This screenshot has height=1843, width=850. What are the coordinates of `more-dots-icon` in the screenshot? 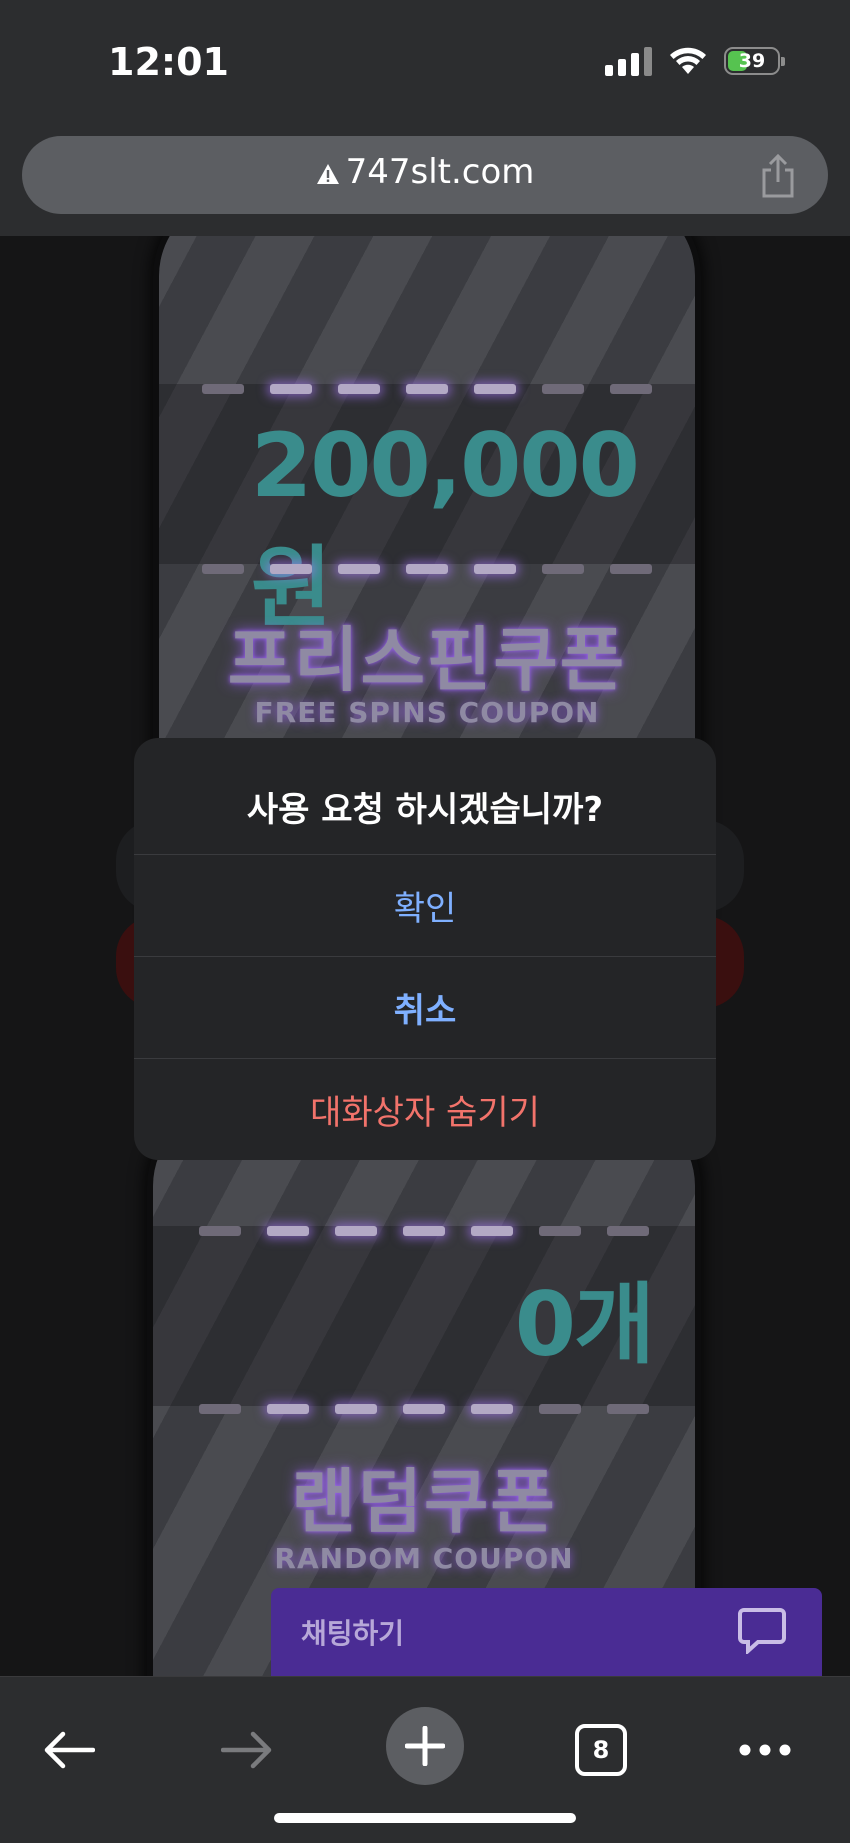 It's located at (765, 1750).